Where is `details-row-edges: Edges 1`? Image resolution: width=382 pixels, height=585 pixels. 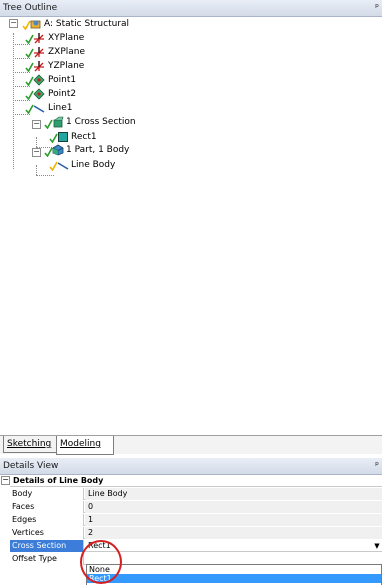 details-row-edges: Edges 1 is located at coordinates (196, 520).